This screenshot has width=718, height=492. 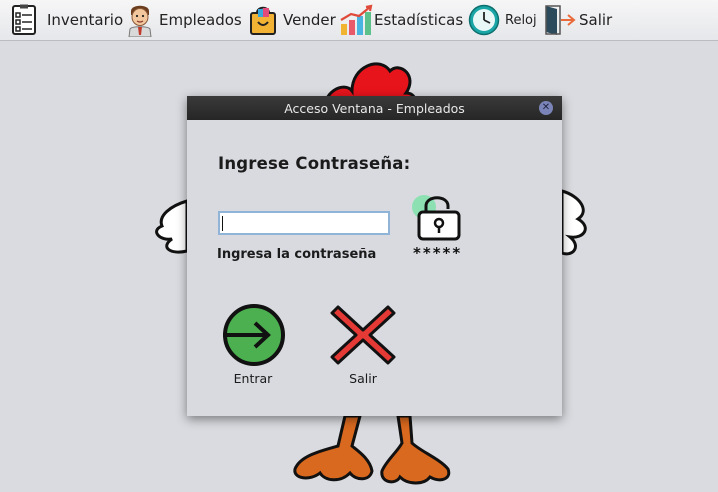 I want to click on menu-item-empleados: Empleados, so click(x=184, y=20).